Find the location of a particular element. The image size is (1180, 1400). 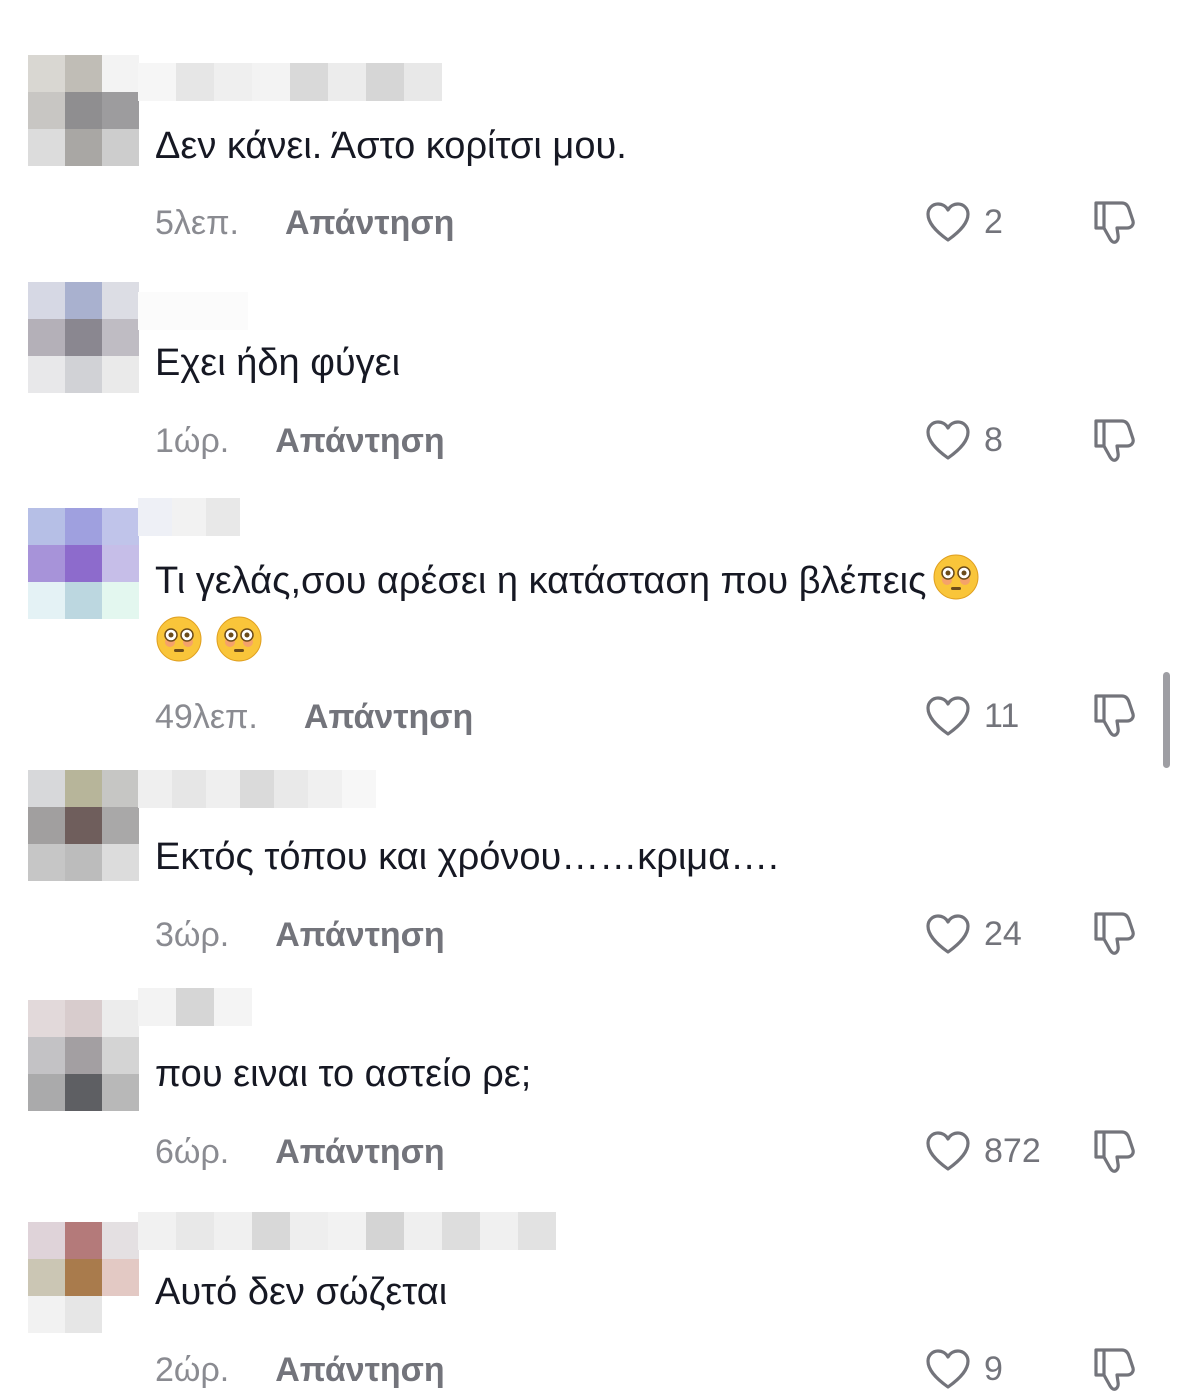

like-count: 24 is located at coordinates (1003, 933).